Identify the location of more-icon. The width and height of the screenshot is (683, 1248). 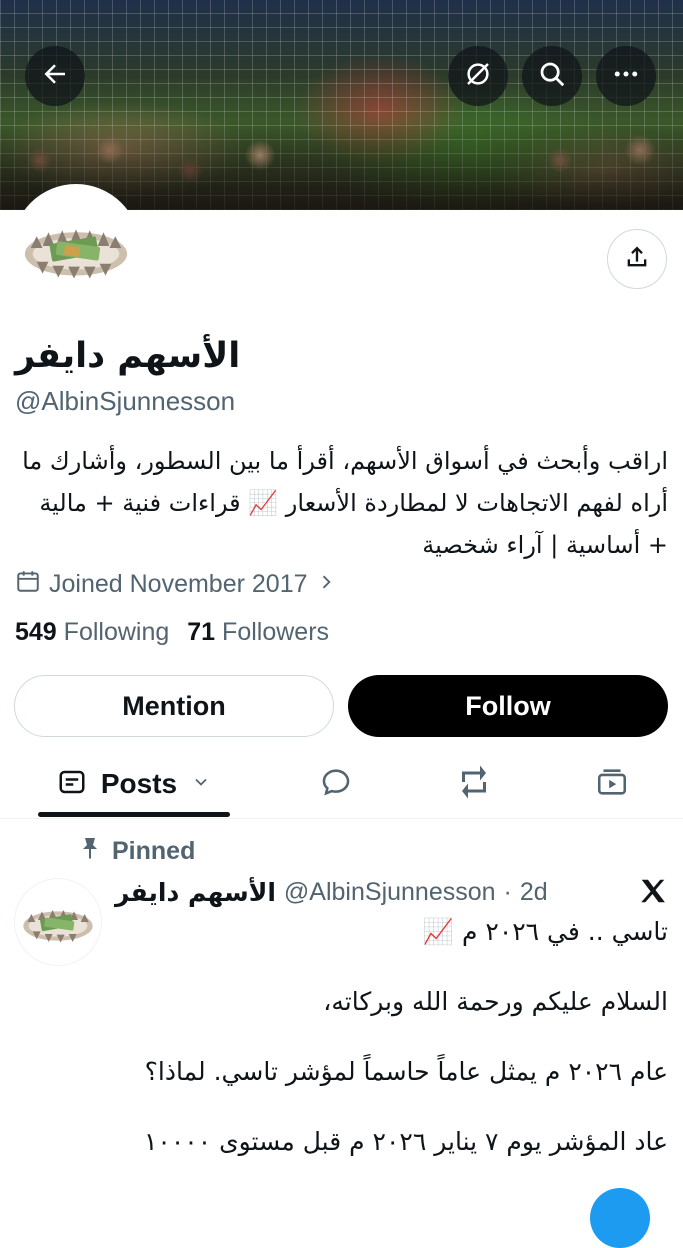
(626, 76).